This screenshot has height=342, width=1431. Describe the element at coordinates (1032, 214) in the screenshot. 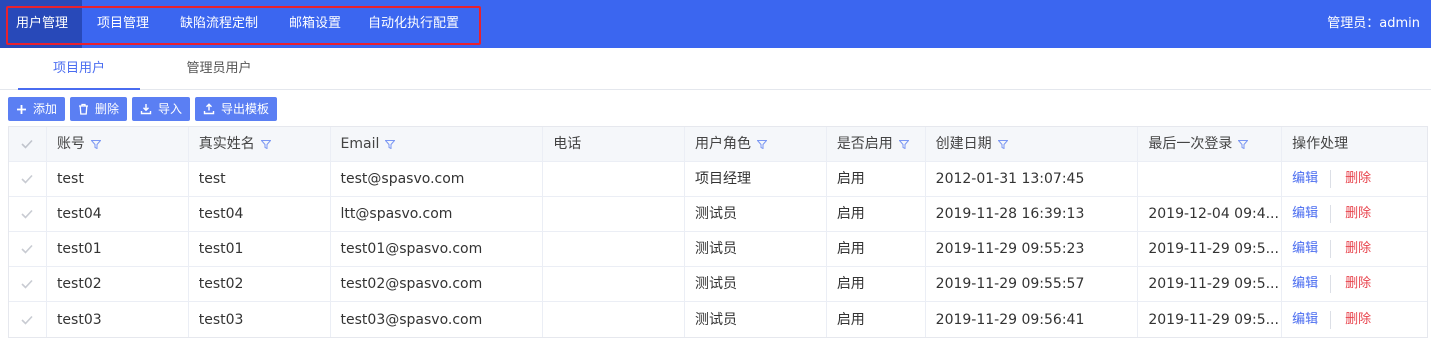

I see `cell-created-date: 2019-11-28 16:39:13` at that location.